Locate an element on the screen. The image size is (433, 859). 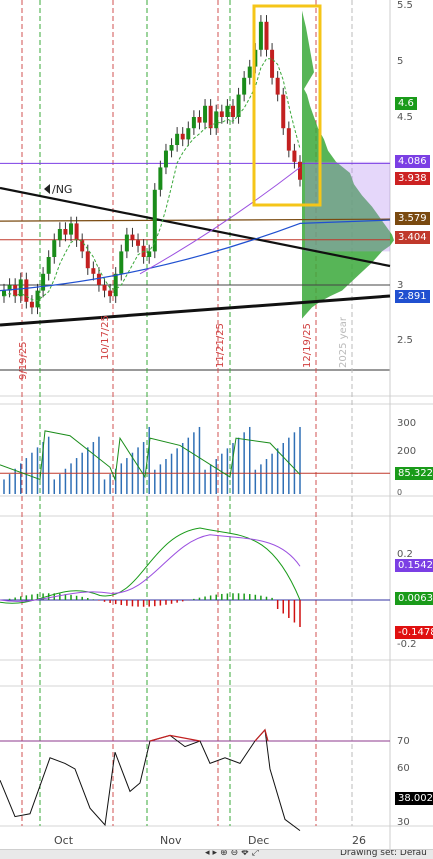
rsi-value-tag: 38.0024 is located at coordinates (414, 798).